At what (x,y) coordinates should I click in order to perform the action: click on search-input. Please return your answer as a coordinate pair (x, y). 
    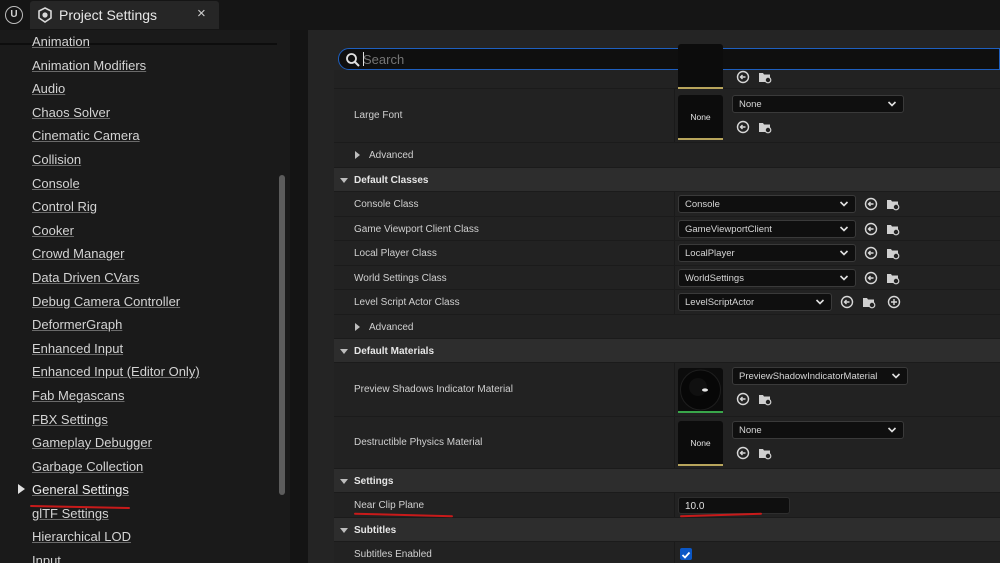
    Looking at the image, I should click on (663, 59).